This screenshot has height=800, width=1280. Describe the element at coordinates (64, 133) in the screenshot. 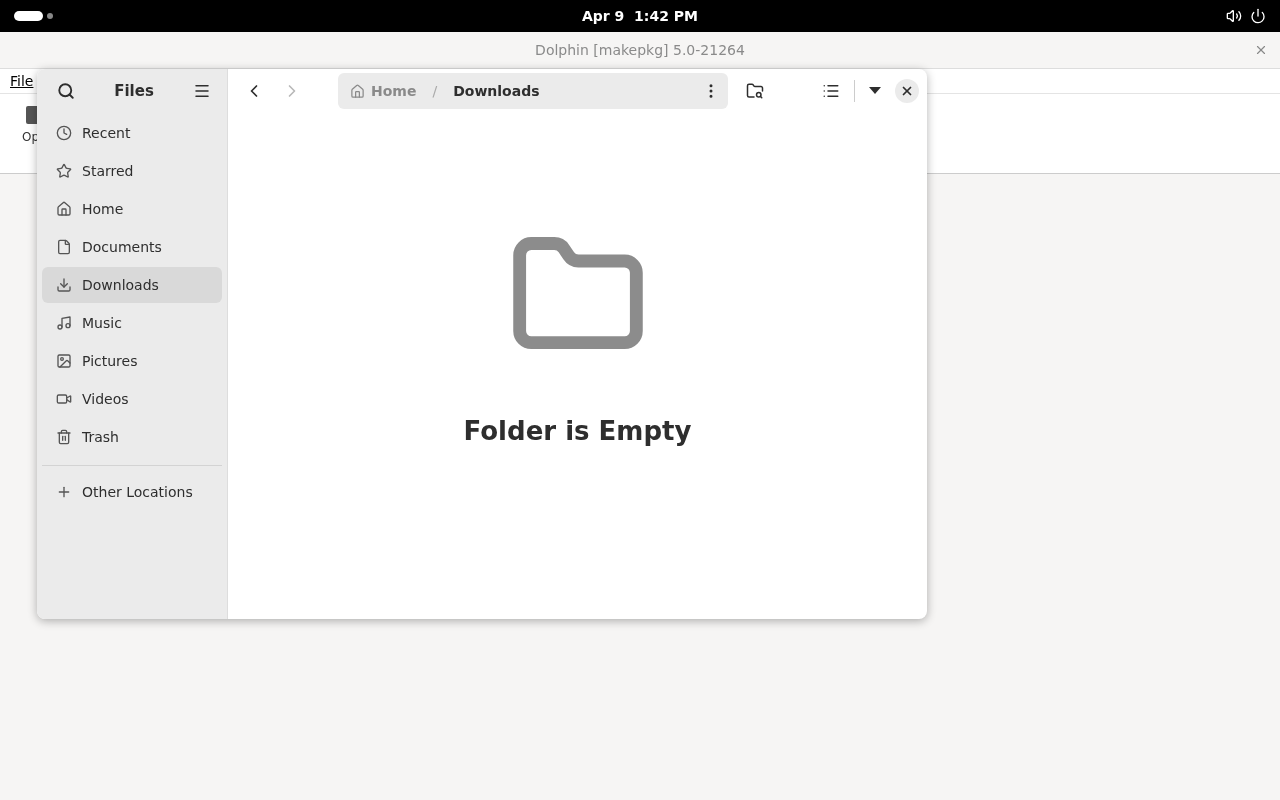

I see `clock-icon` at that location.